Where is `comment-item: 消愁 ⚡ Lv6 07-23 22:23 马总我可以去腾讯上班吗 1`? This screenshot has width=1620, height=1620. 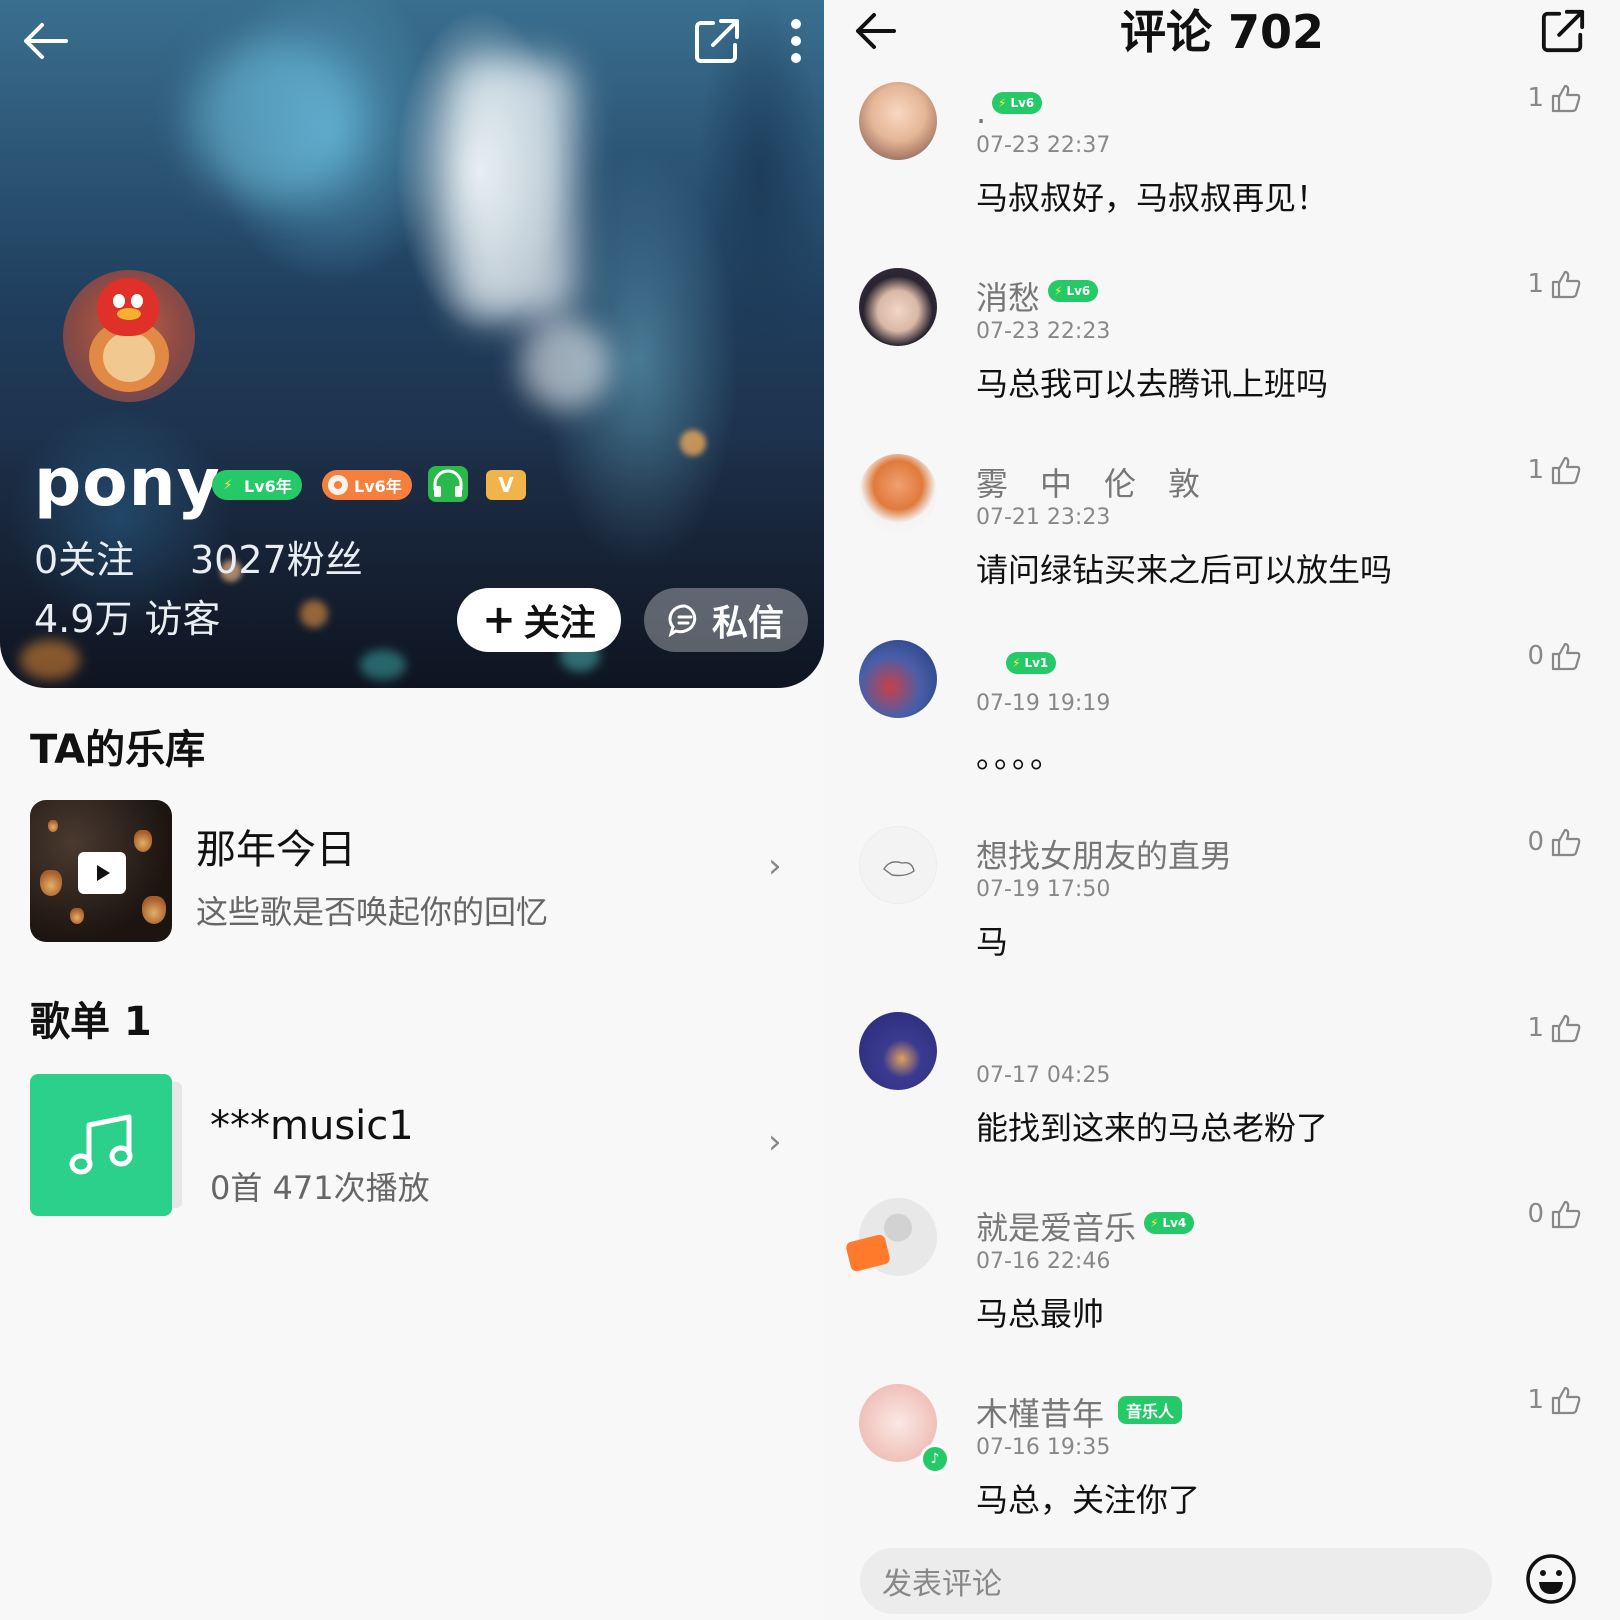 comment-item: 消愁 ⚡ Lv6 07-23 22:23 马总我可以去腾讯上班吗 1 is located at coordinates (1222, 361).